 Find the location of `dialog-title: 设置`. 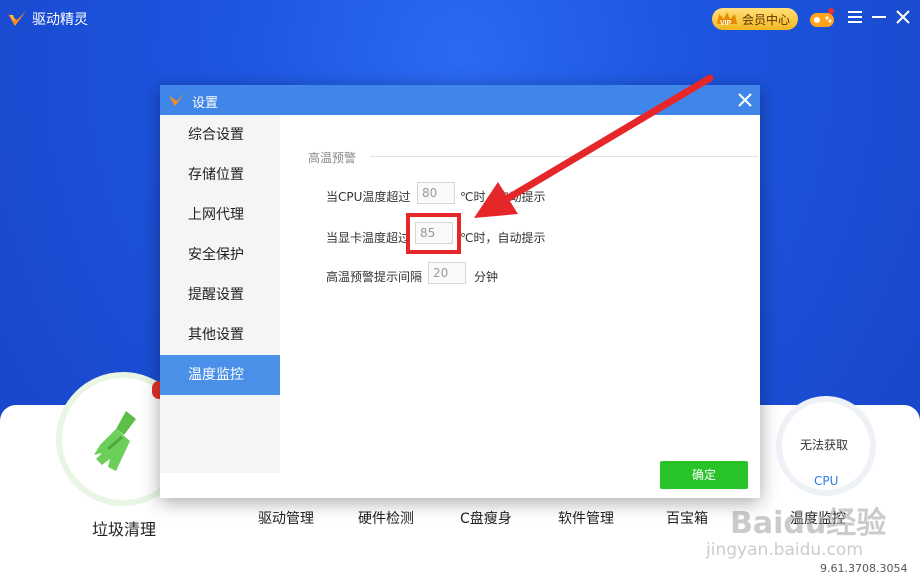

dialog-title: 设置 is located at coordinates (205, 103).